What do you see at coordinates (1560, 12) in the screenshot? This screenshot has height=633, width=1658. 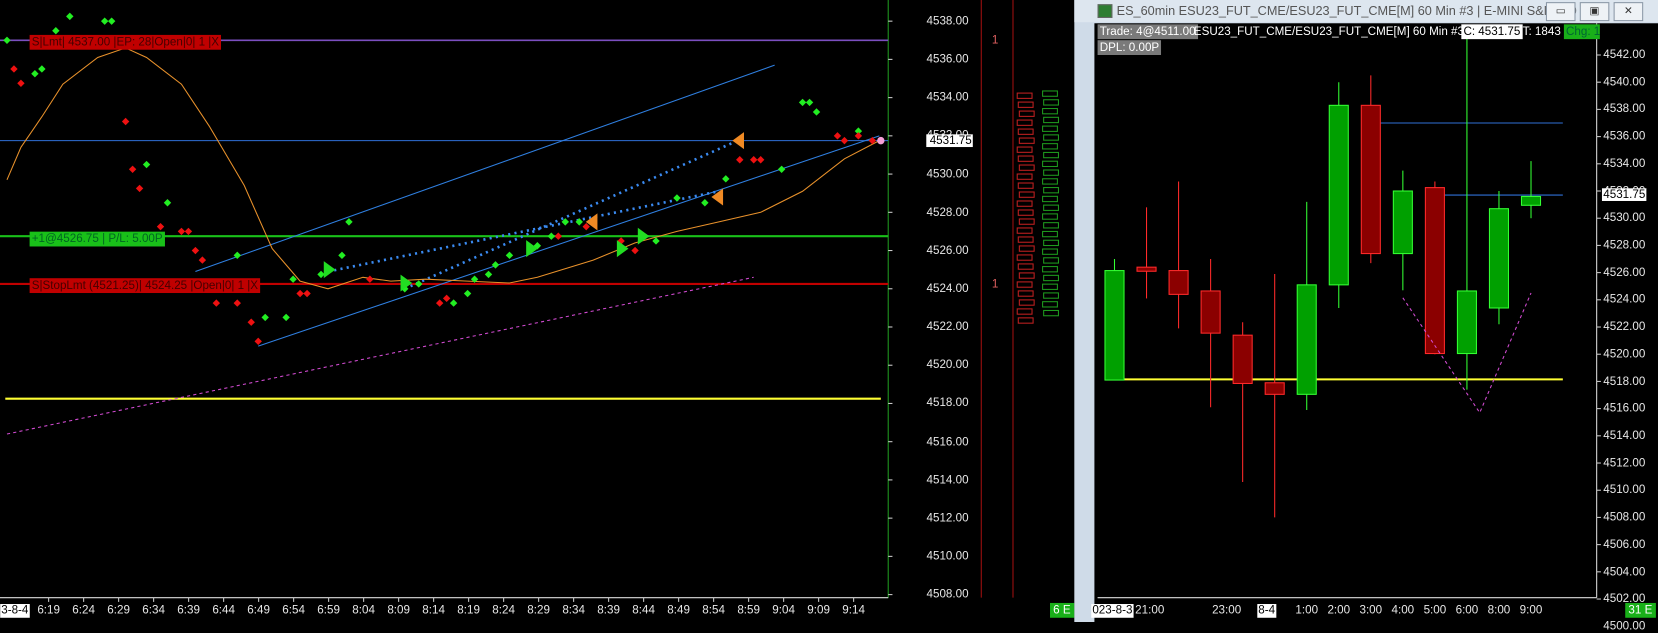 I see `minimize-button: ▭` at bounding box center [1560, 12].